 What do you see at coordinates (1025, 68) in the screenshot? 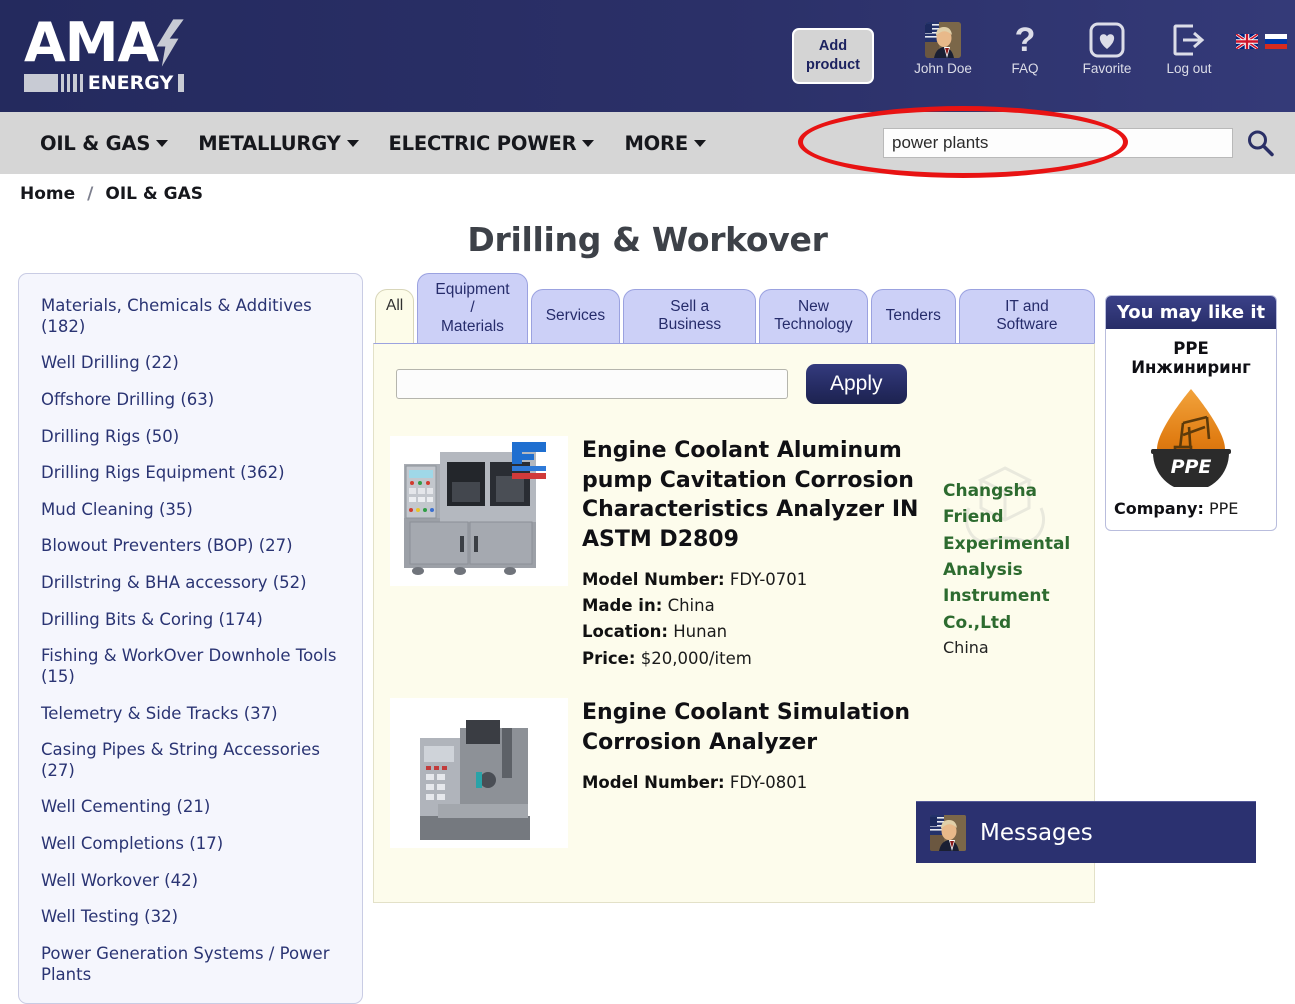
I see `header-item-faq-label: FAQ` at bounding box center [1025, 68].